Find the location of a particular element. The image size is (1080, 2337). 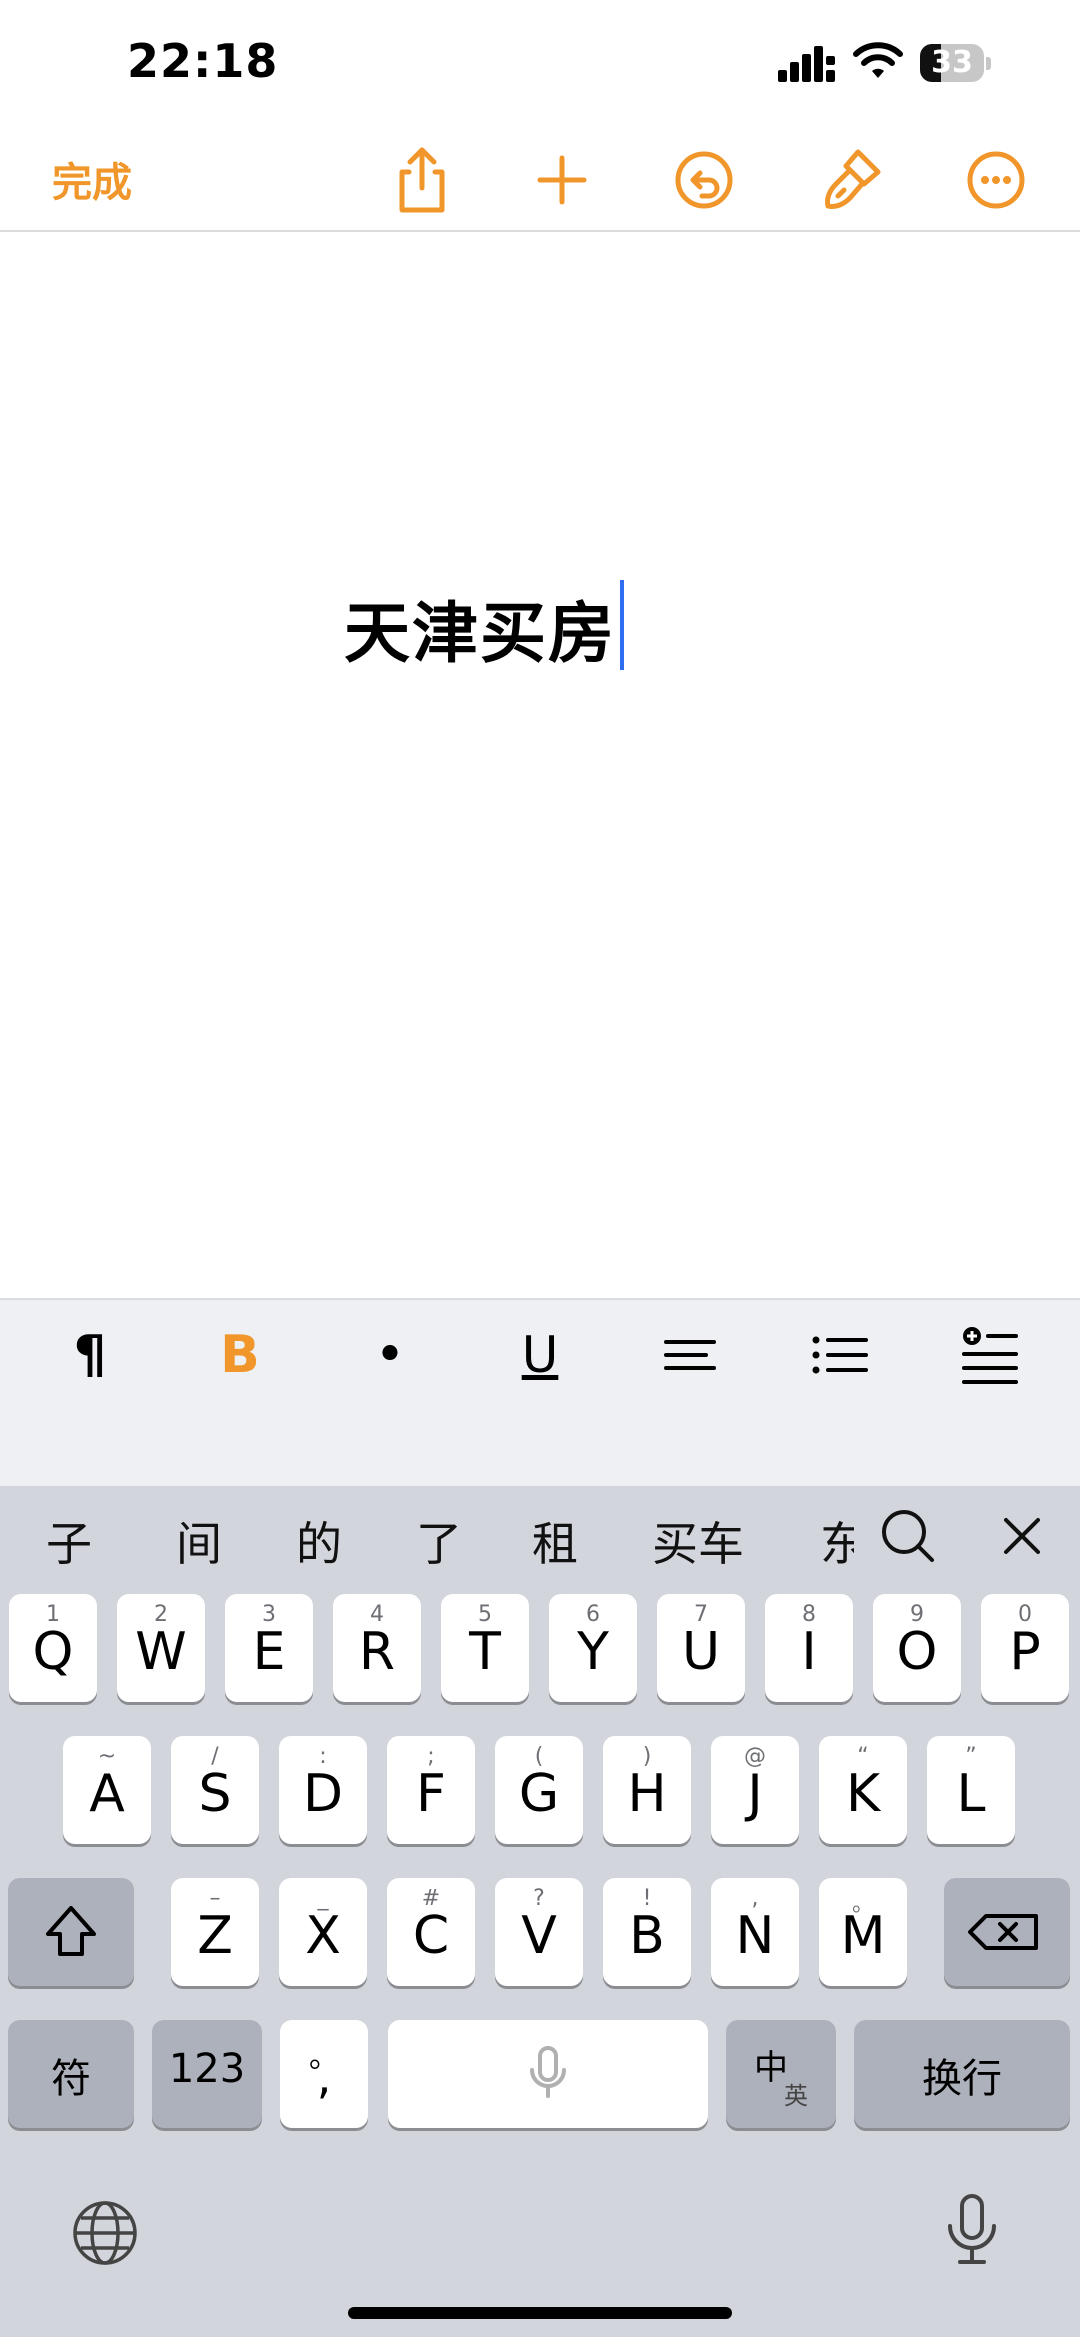

space-key is located at coordinates (548, 2074).